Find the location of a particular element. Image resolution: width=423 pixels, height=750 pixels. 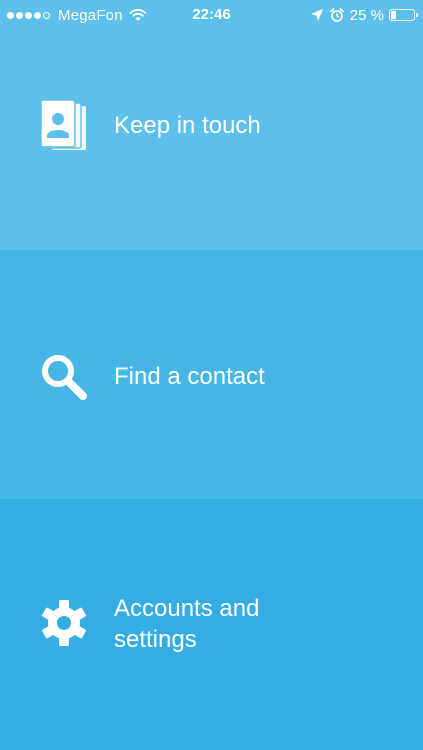

menu-item-label: Keep in touch is located at coordinates (187, 125).